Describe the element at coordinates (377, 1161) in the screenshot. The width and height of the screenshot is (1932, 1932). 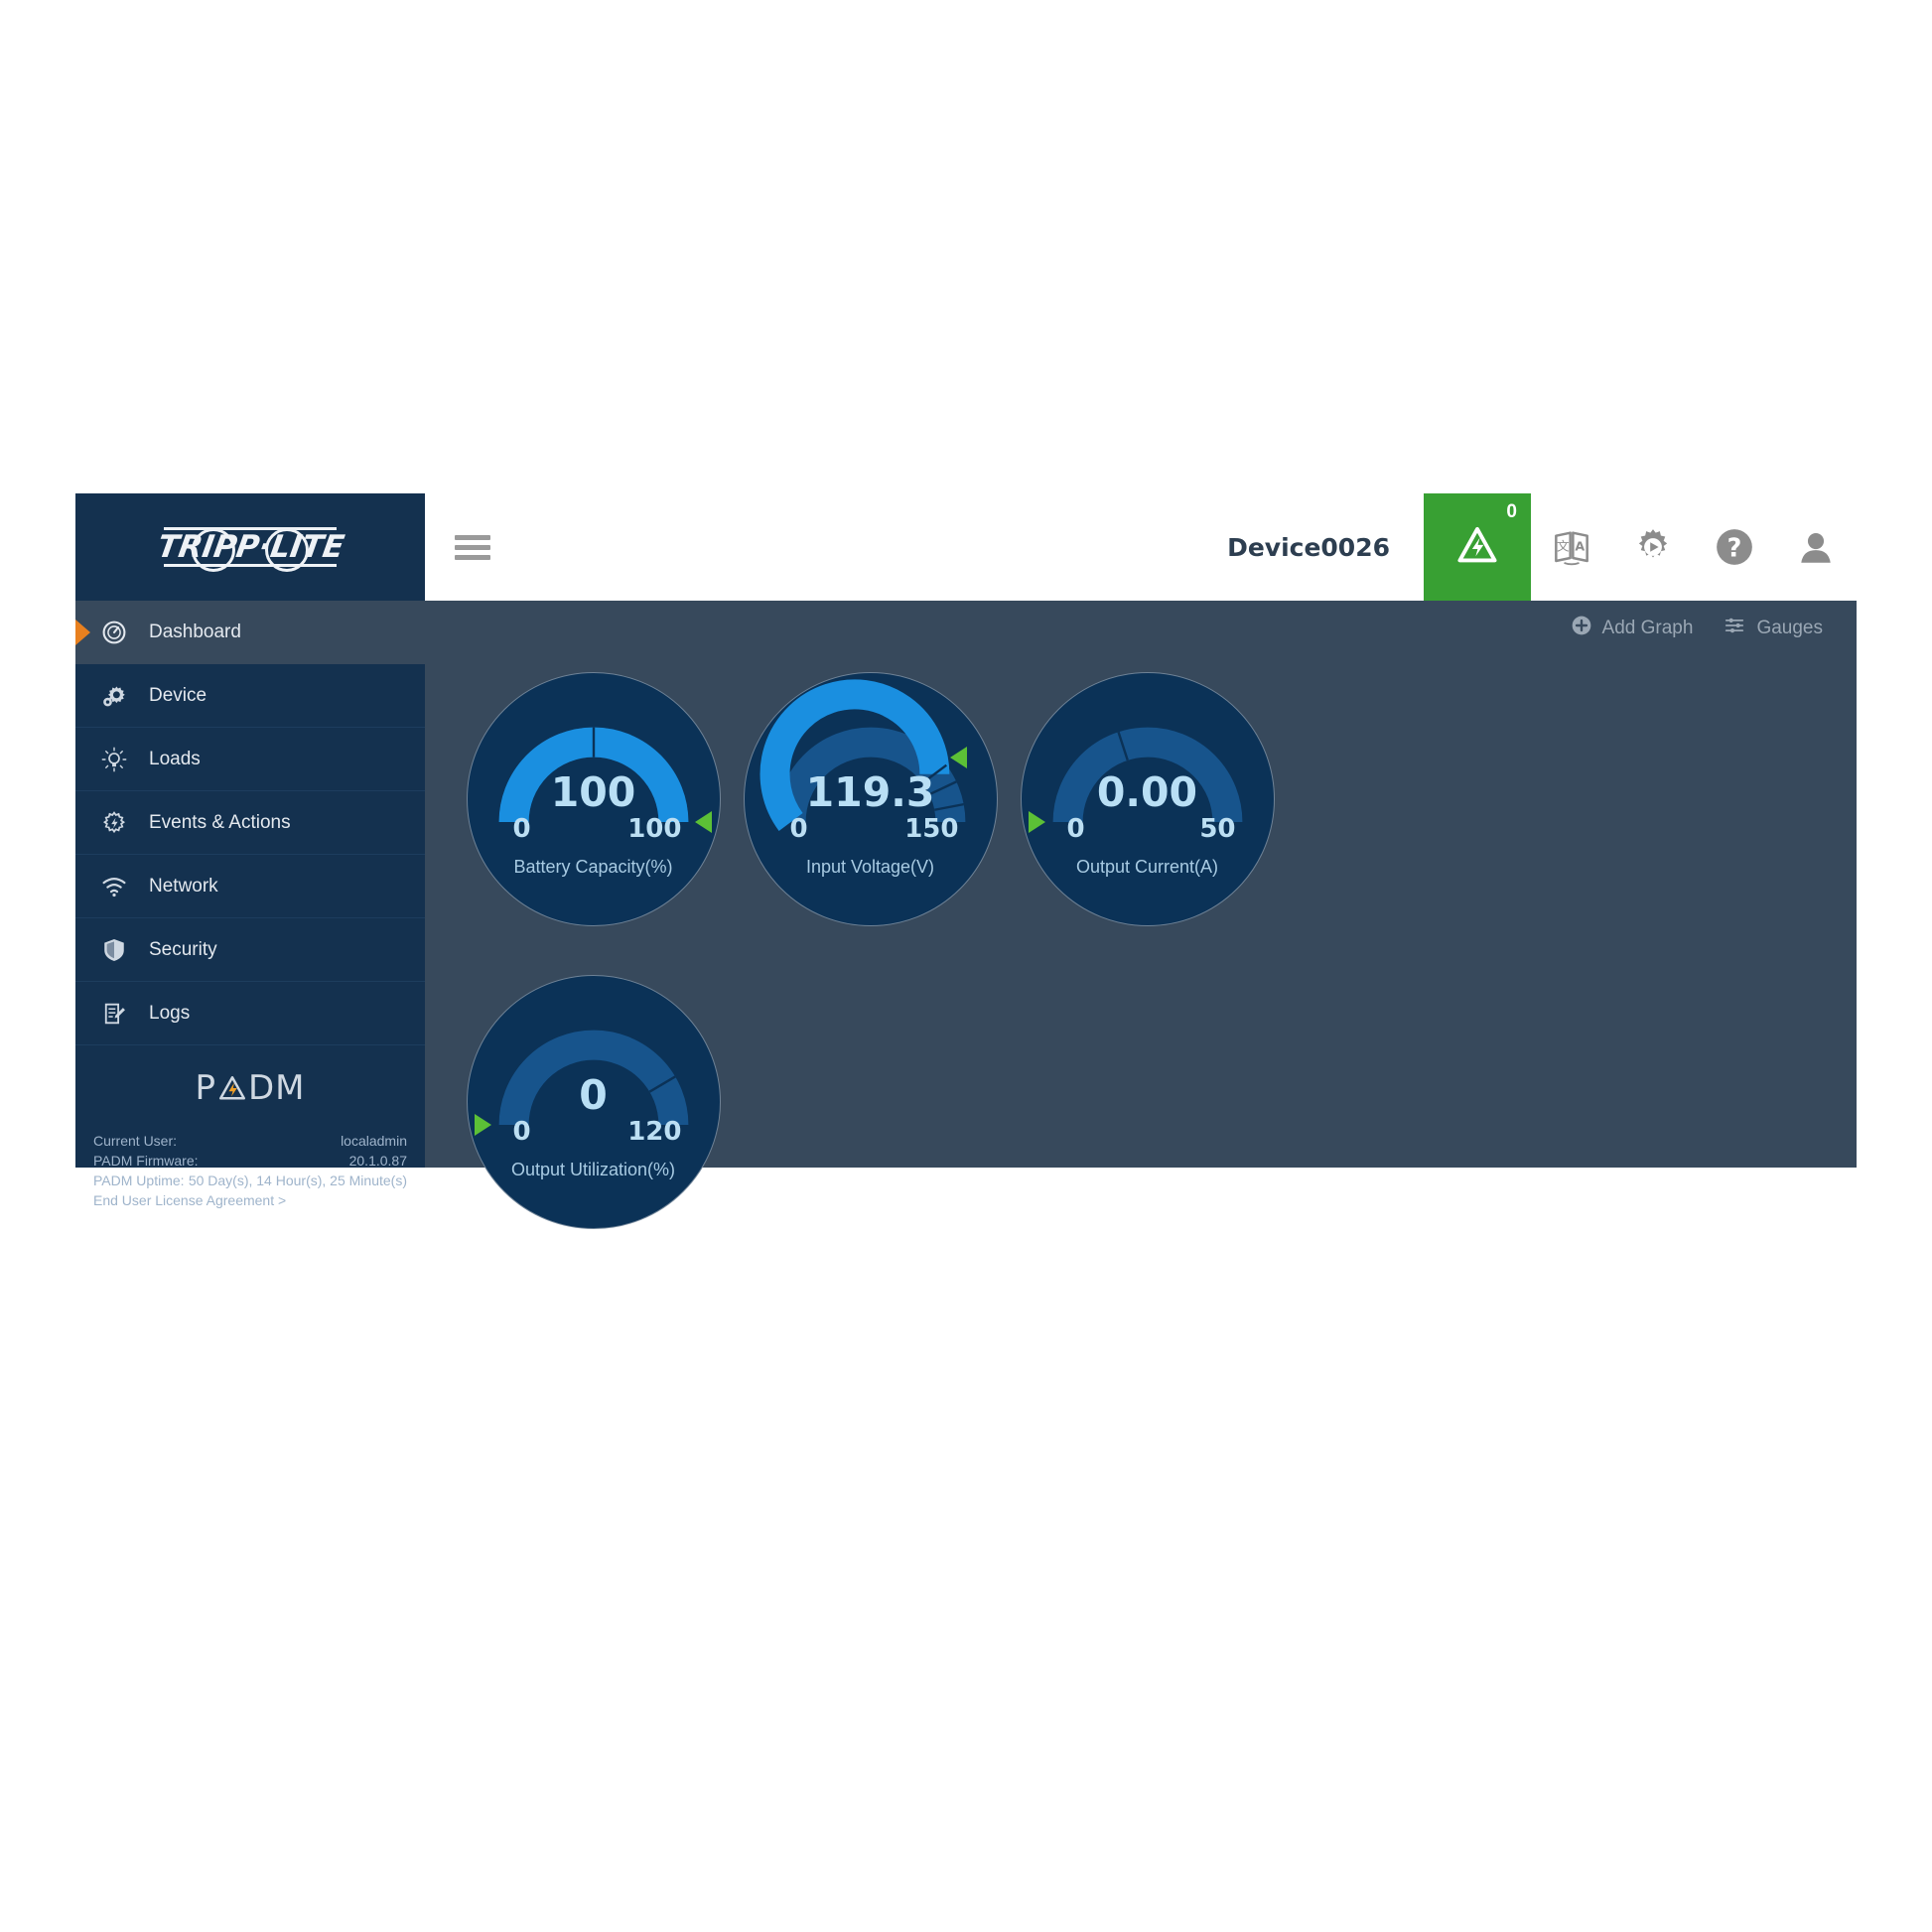
I see `footer-value: 20.1.0.87` at that location.